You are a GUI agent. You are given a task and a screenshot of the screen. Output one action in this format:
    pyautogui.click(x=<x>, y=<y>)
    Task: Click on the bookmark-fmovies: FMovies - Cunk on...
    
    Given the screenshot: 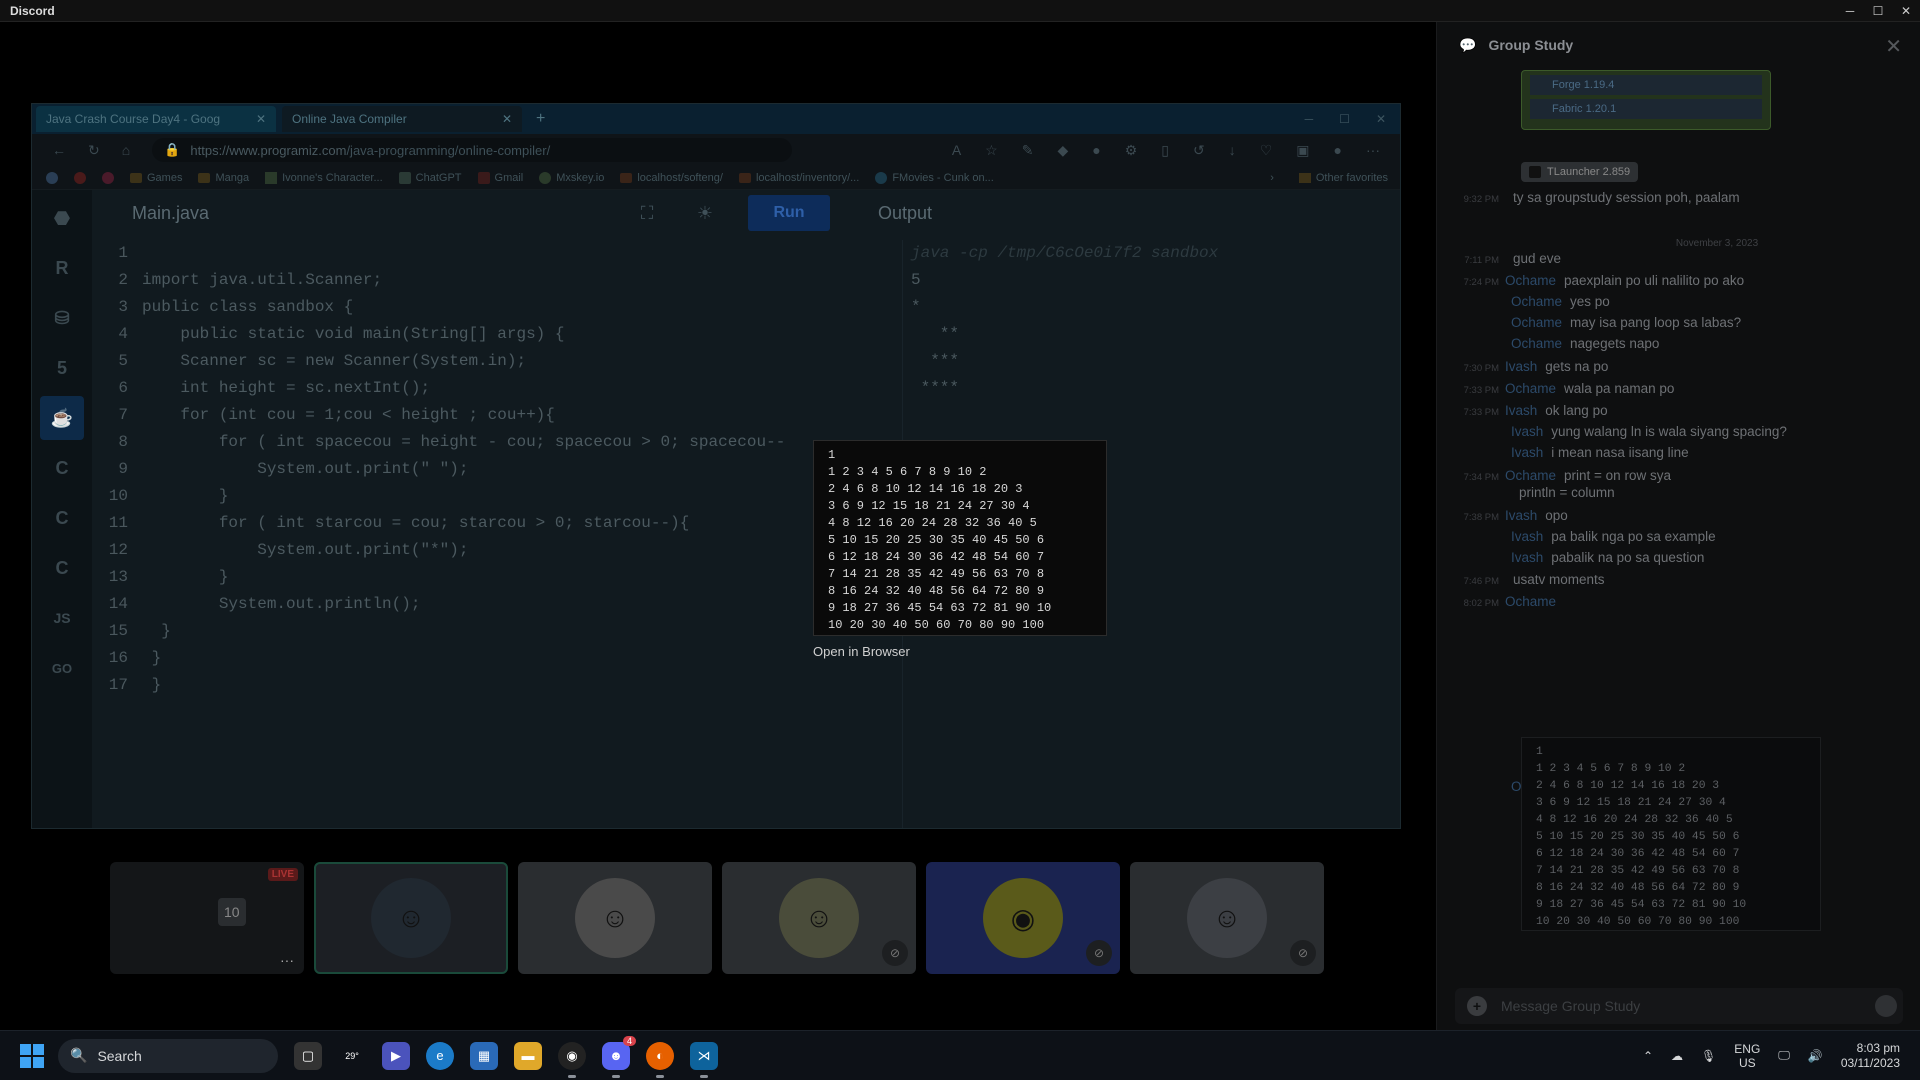 What is the action you would take?
    pyautogui.click(x=934, y=177)
    